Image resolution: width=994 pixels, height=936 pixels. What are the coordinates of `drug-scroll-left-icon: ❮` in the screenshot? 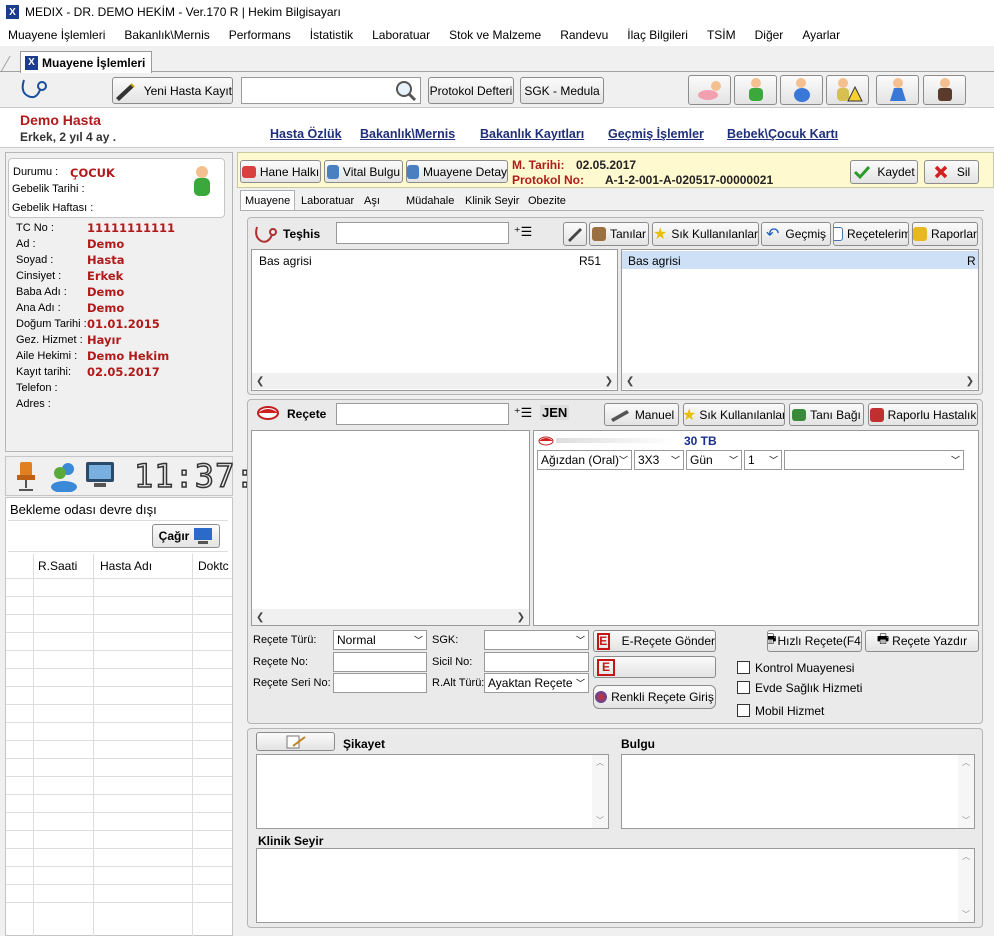 It's located at (260, 617).